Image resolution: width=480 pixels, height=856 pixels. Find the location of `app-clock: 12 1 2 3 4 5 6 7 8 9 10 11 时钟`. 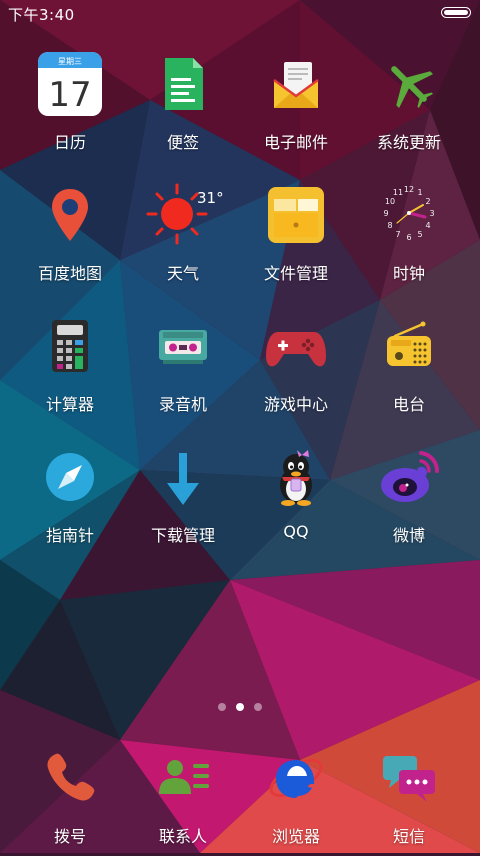

app-clock: 12 1 2 3 4 5 6 7 8 9 10 11 时钟 is located at coordinates (409, 238).